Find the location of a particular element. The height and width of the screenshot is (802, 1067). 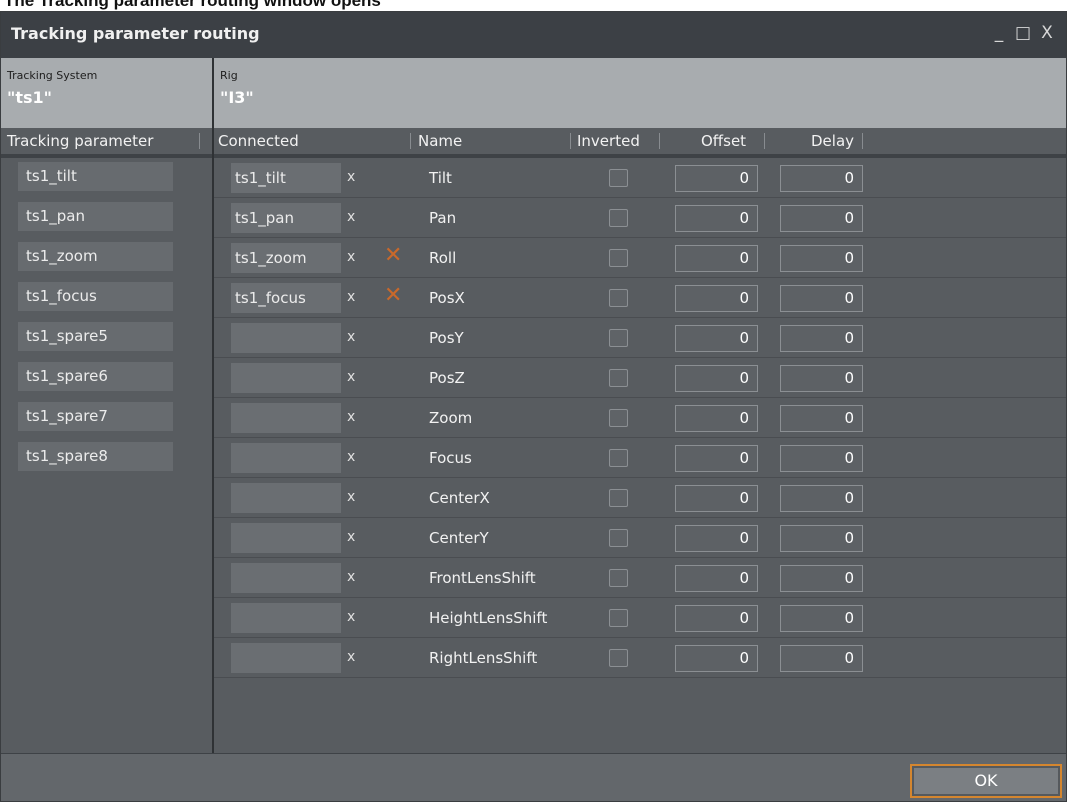

rig-panel: Rig "I3" is located at coordinates (640, 93).